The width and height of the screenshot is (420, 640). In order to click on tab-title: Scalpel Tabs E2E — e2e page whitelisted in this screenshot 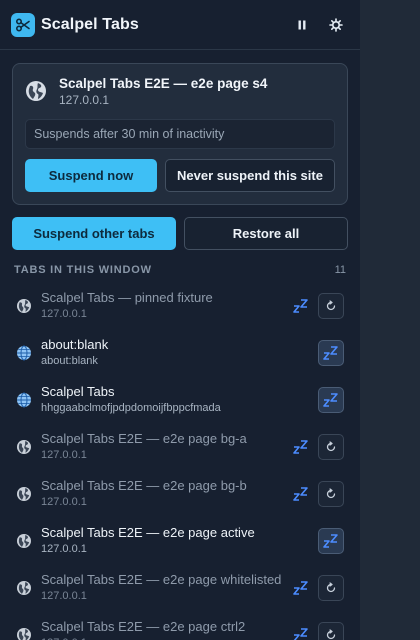, I will do `click(161, 579)`.